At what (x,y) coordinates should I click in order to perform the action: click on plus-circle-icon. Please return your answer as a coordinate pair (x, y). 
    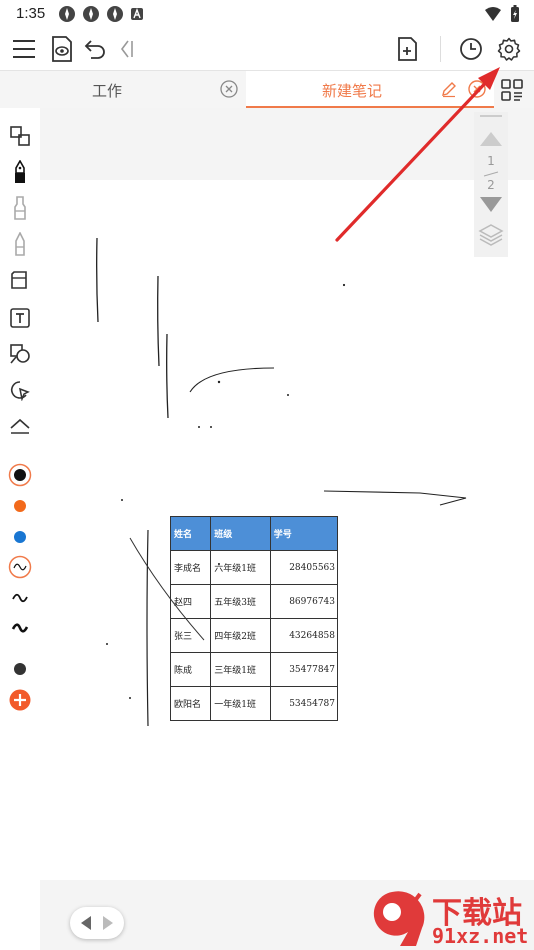
    Looking at the image, I should click on (20, 700).